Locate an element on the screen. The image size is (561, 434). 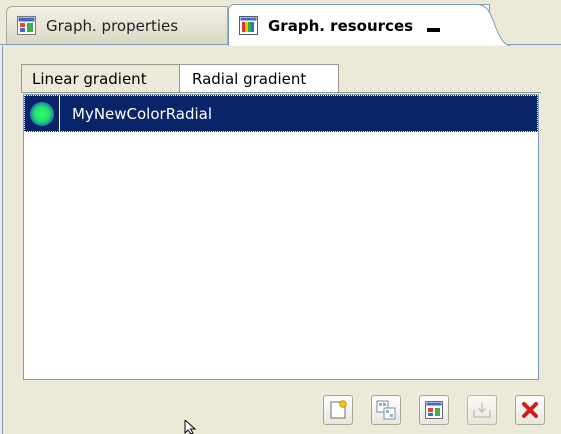
delete-button is located at coordinates (530, 410).